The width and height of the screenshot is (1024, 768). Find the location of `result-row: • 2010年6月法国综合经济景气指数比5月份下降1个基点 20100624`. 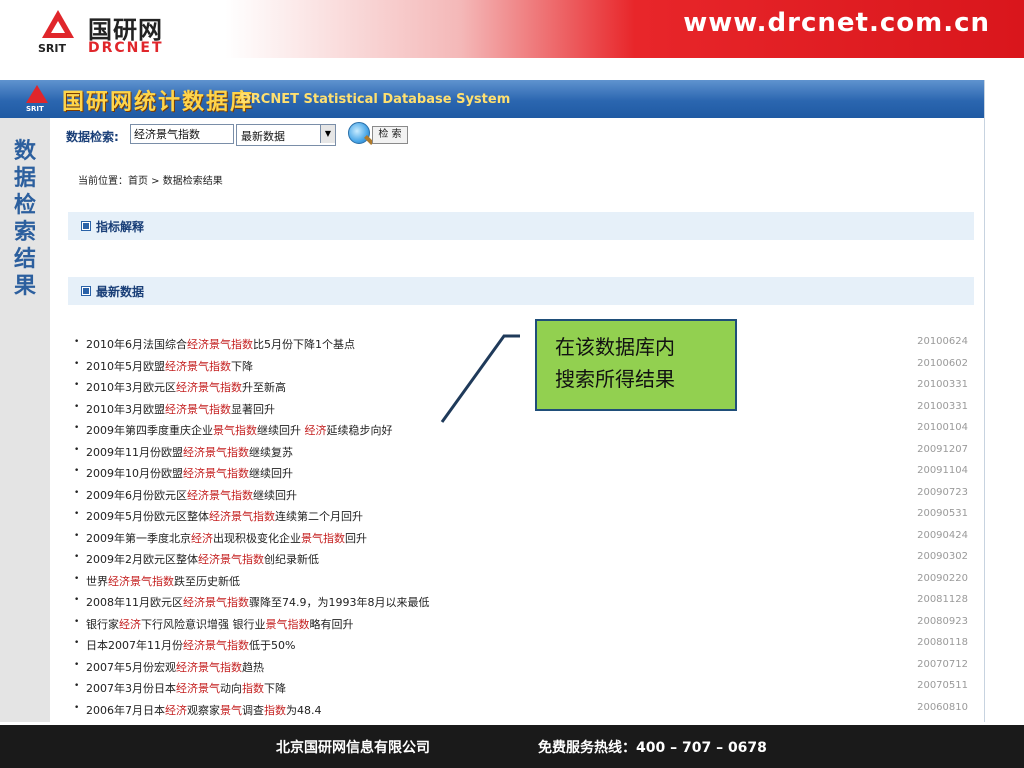

result-row: • 2010年6月法国综合经济景气指数比5月份下降1个基点 20100624 is located at coordinates (521, 343).